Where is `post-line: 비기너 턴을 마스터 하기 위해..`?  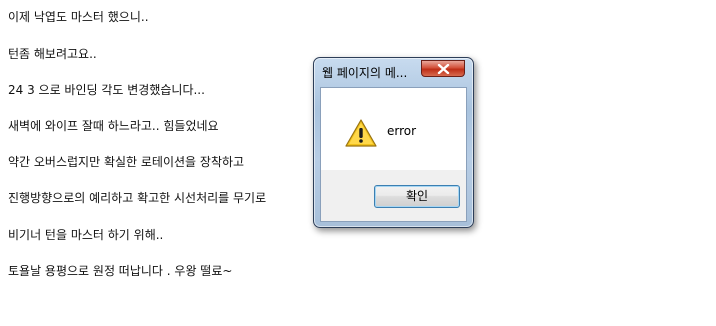 post-line: 비기너 턴을 마스터 하기 위해.. is located at coordinates (86, 235).